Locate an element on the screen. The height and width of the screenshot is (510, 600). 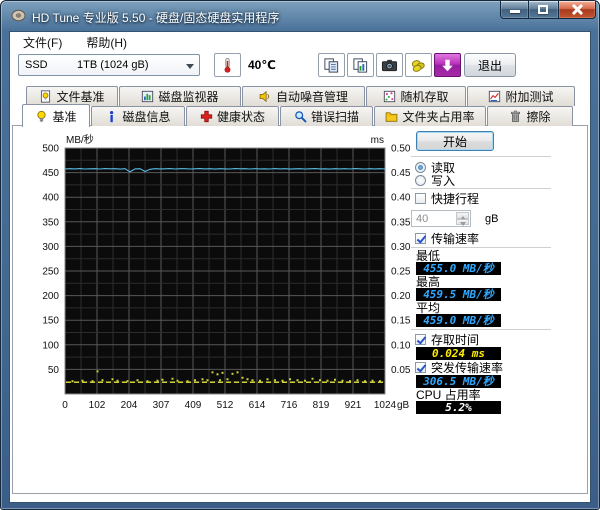
svg-text: 819 is located at coordinates (321, 405).